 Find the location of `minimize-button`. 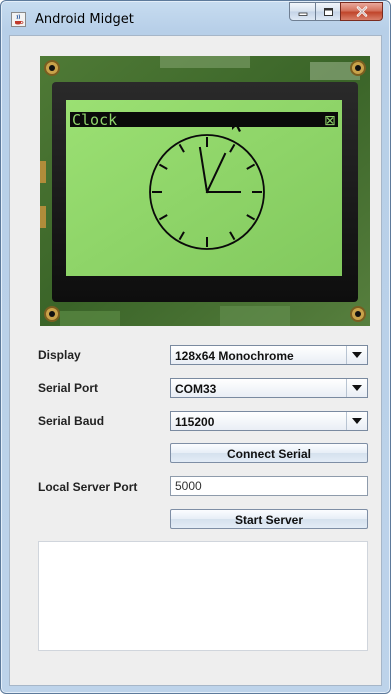

minimize-button is located at coordinates (302, 11).